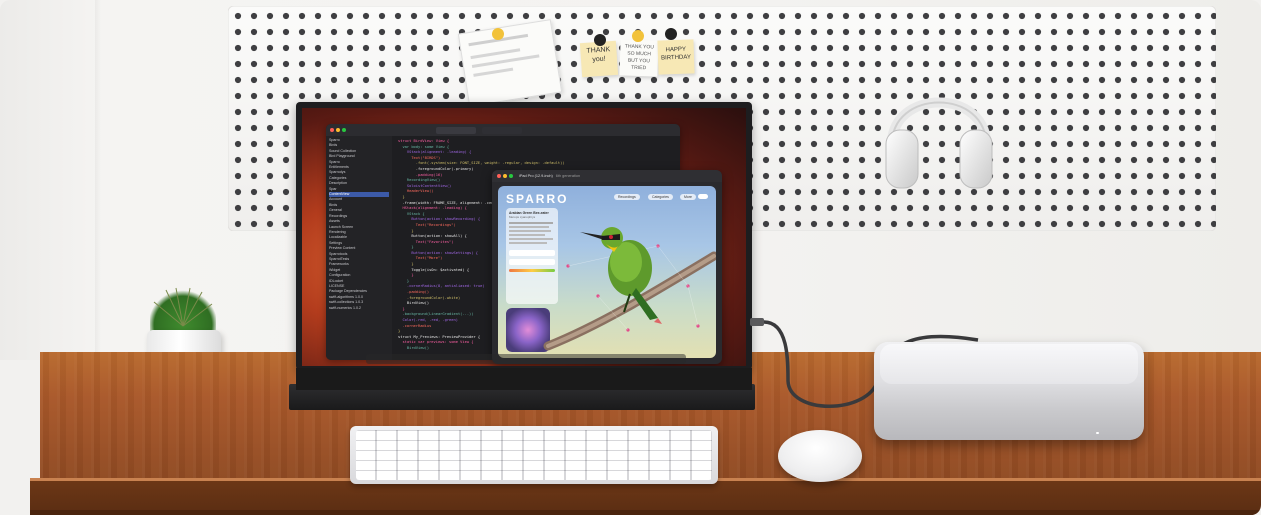 The height and width of the screenshot is (515, 1261). What do you see at coordinates (511, 176) in the screenshot?
I see `sim-zoom-button` at bounding box center [511, 176].